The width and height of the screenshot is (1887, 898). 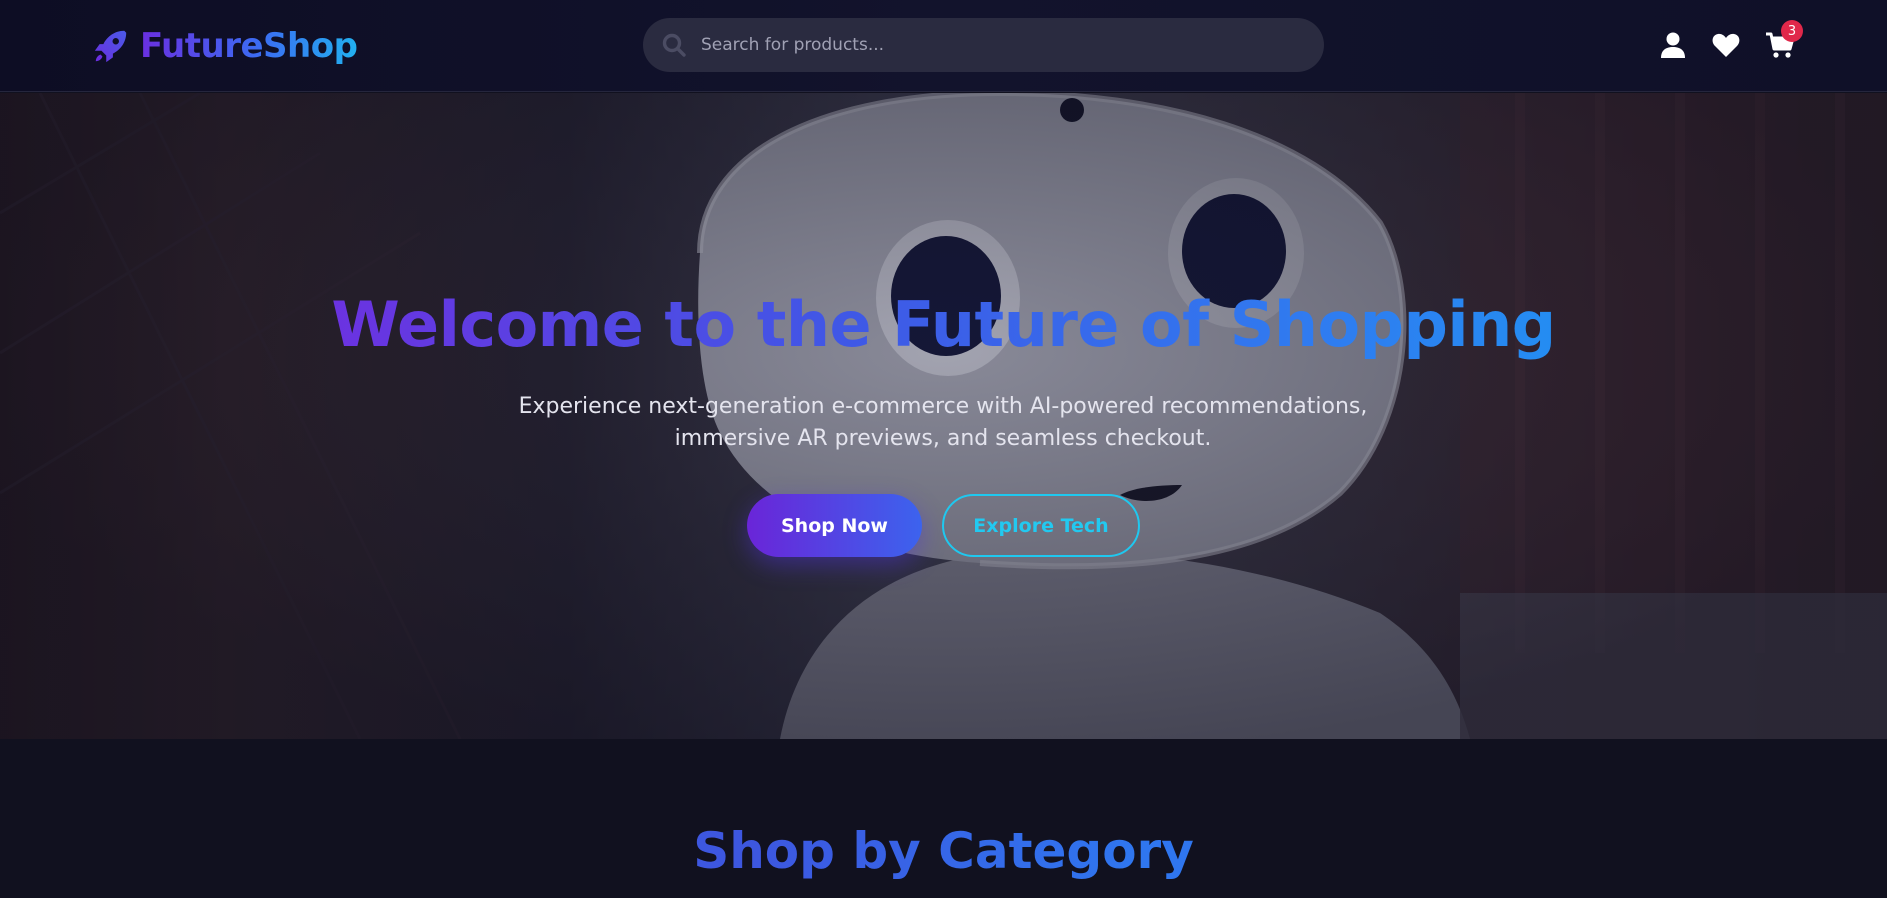 I want to click on search-icon, so click(x=674, y=45).